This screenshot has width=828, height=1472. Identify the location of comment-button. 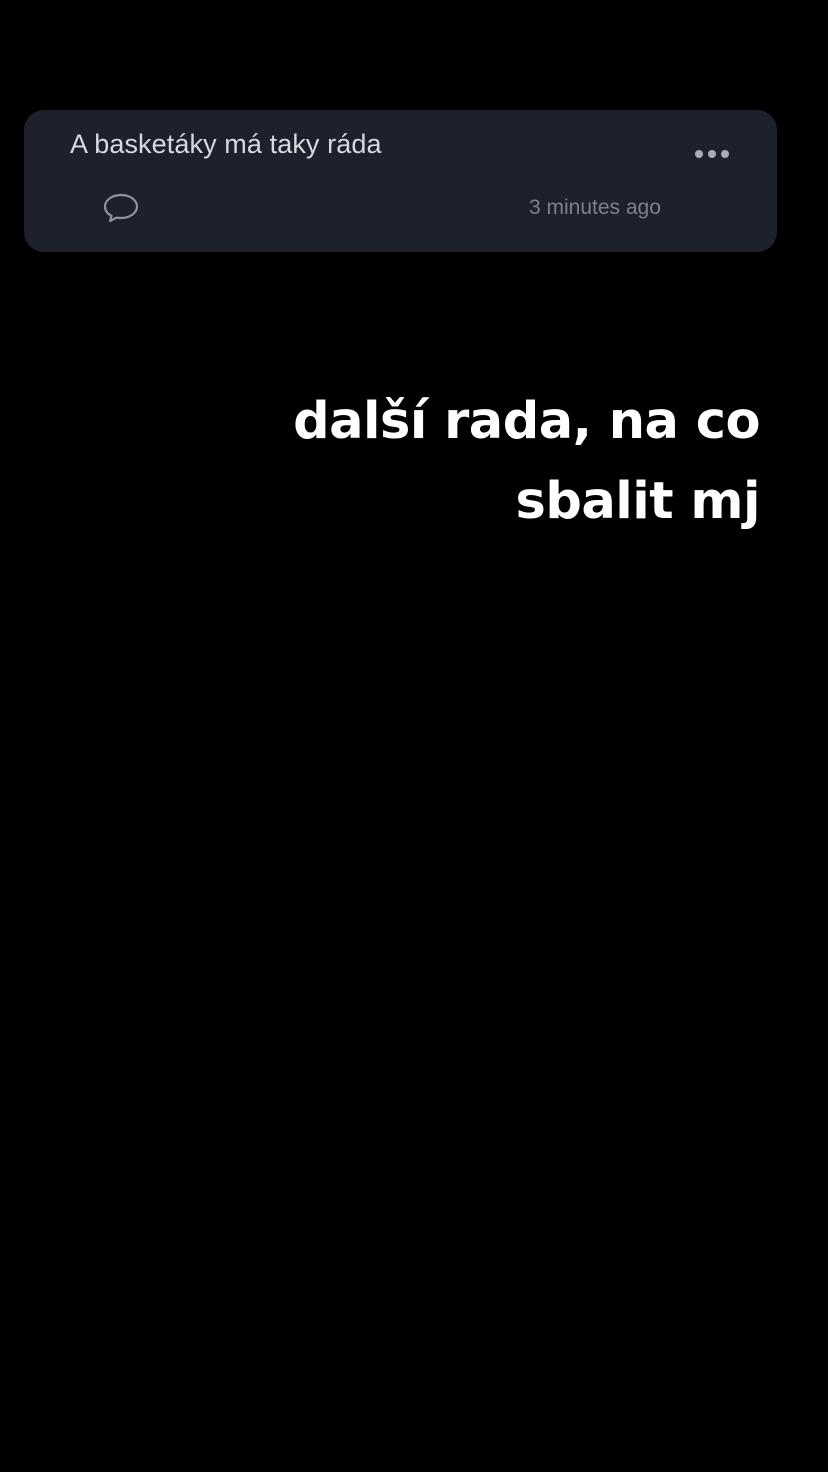
(121, 208).